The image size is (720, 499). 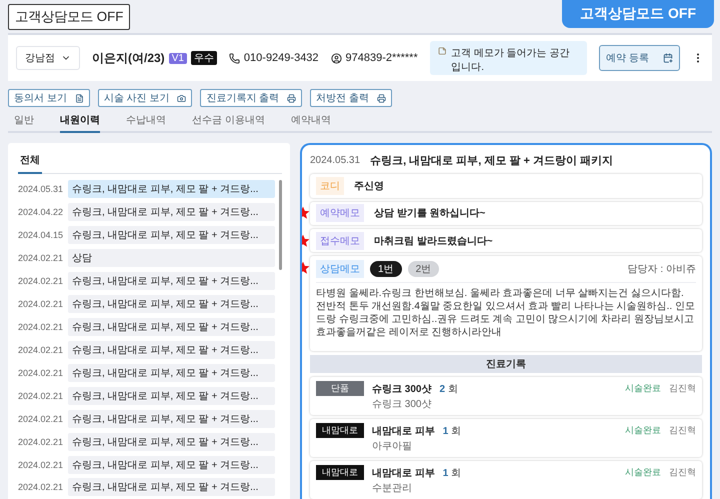 I want to click on person-icon, so click(x=336, y=58).